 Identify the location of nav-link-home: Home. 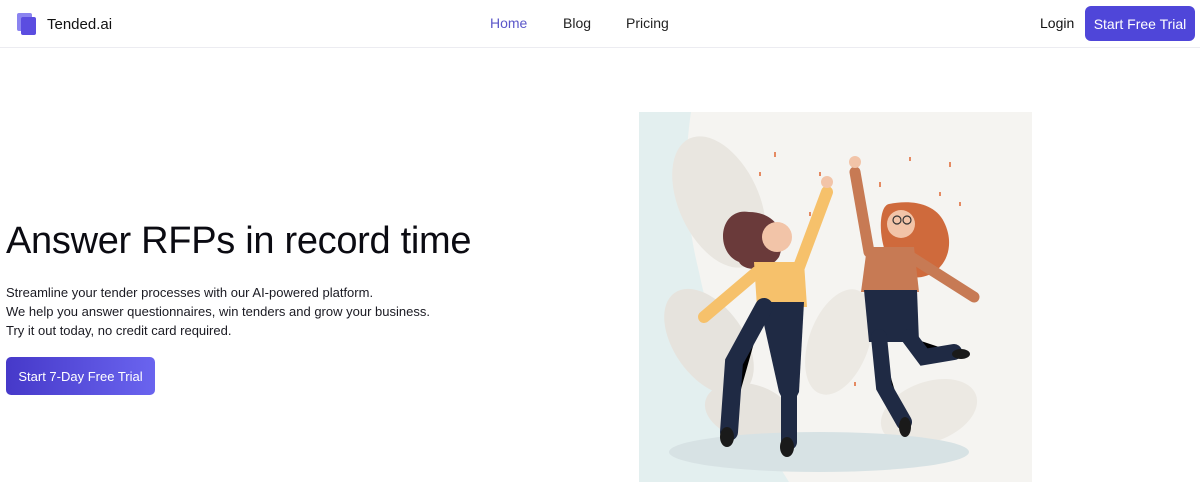
(508, 23).